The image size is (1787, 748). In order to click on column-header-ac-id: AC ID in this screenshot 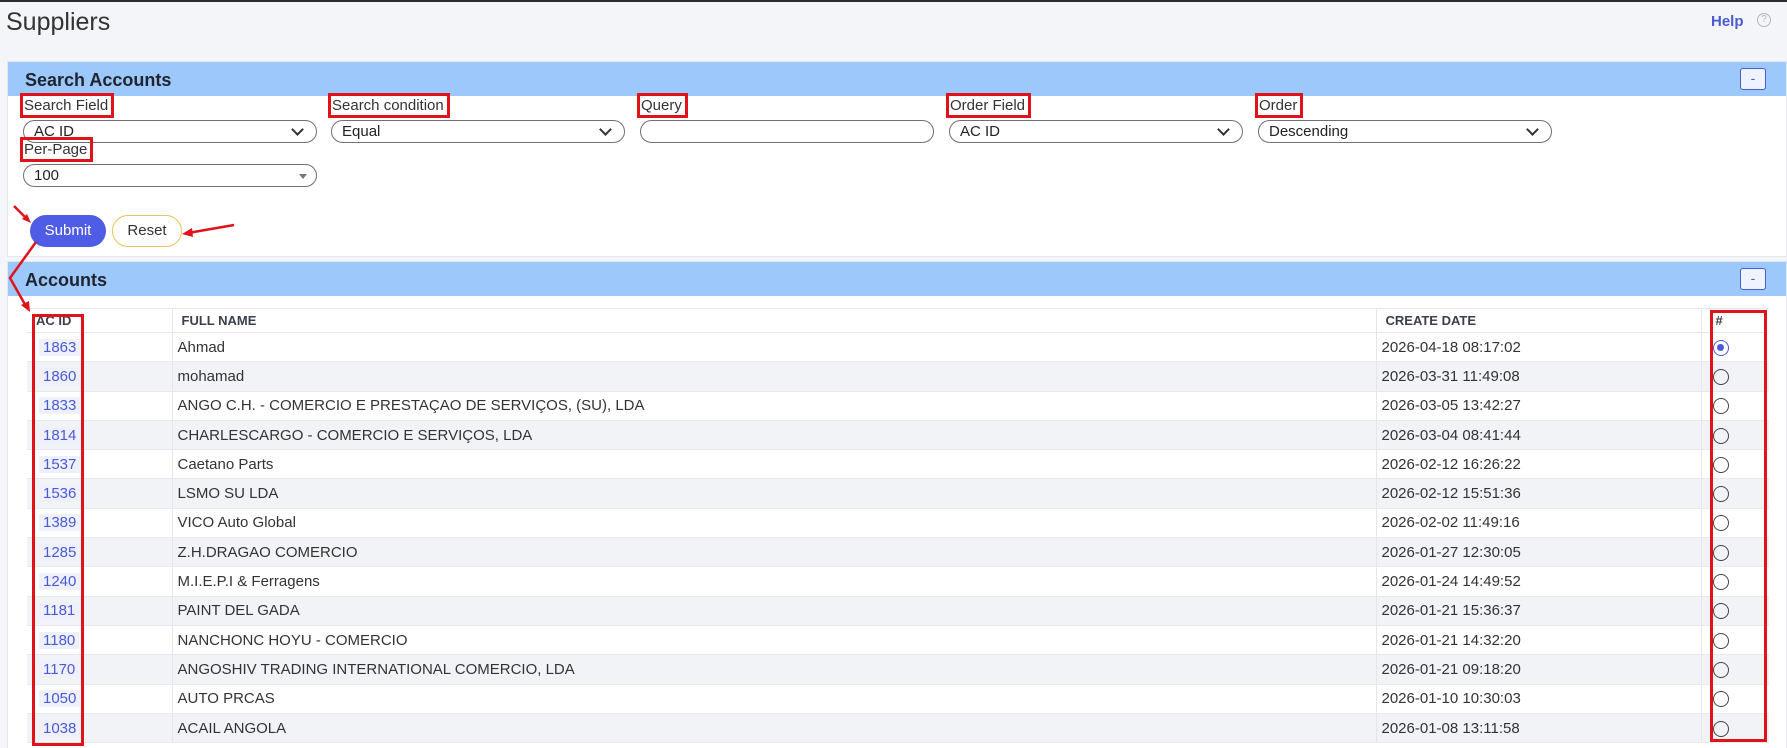, I will do `click(100, 320)`.